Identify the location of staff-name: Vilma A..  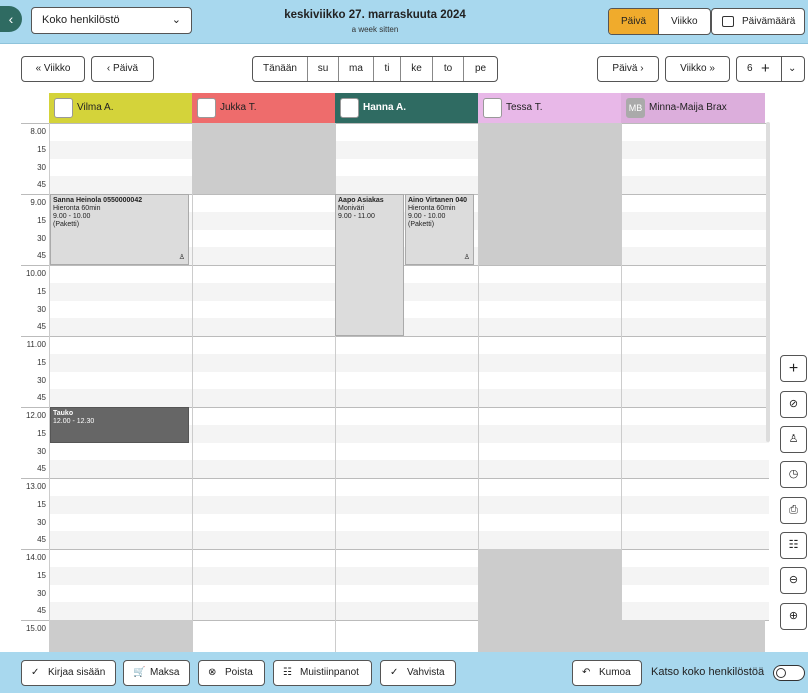
(95, 107).